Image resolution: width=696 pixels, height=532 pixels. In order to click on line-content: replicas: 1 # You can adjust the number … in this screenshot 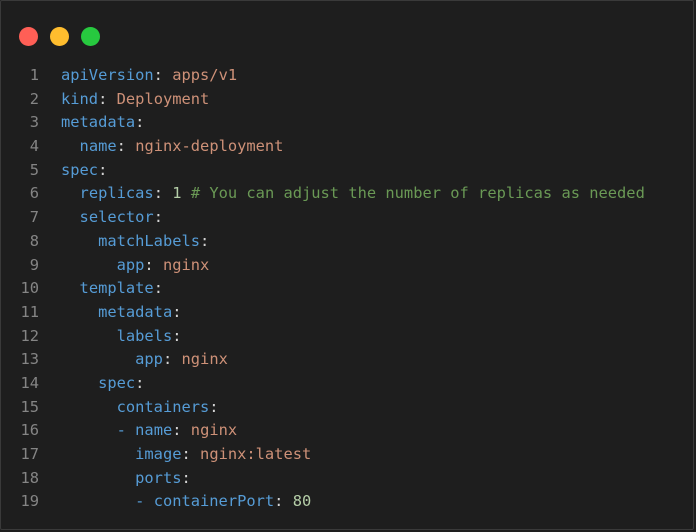, I will do `click(342, 194)`.